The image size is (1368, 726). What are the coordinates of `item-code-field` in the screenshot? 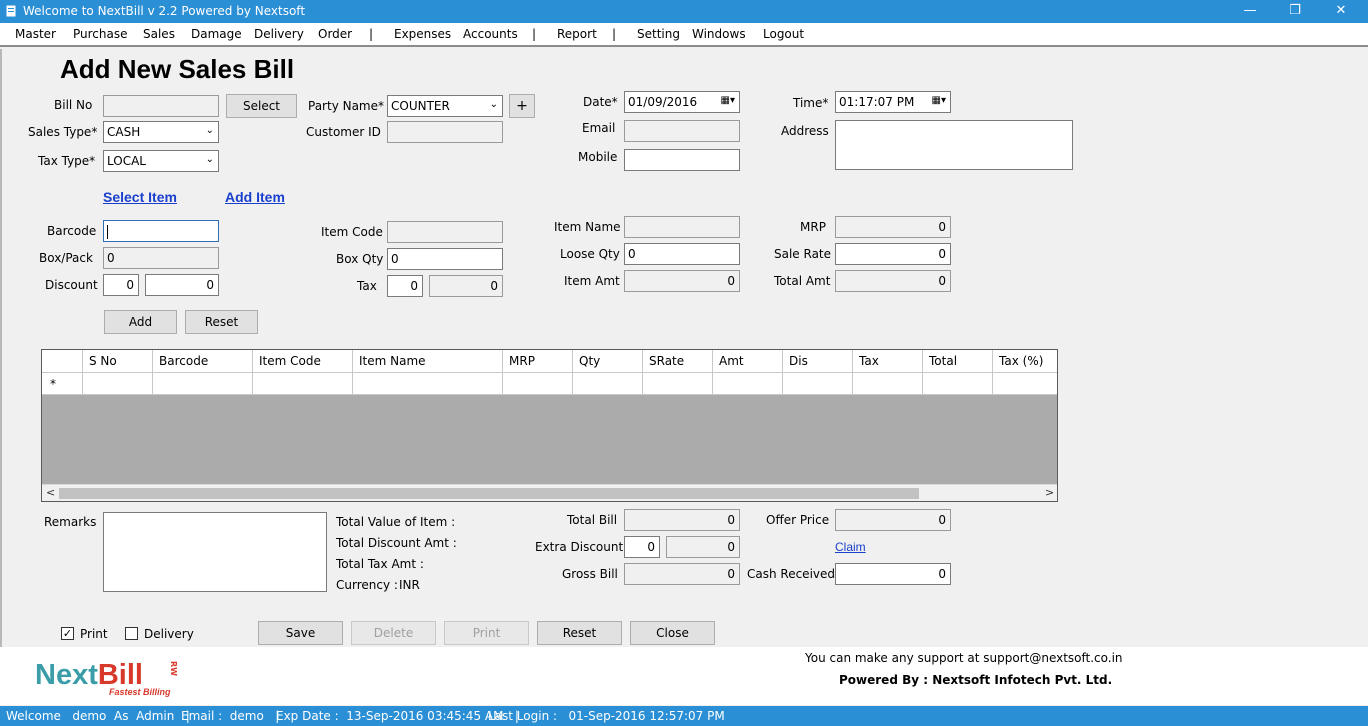 It's located at (445, 232).